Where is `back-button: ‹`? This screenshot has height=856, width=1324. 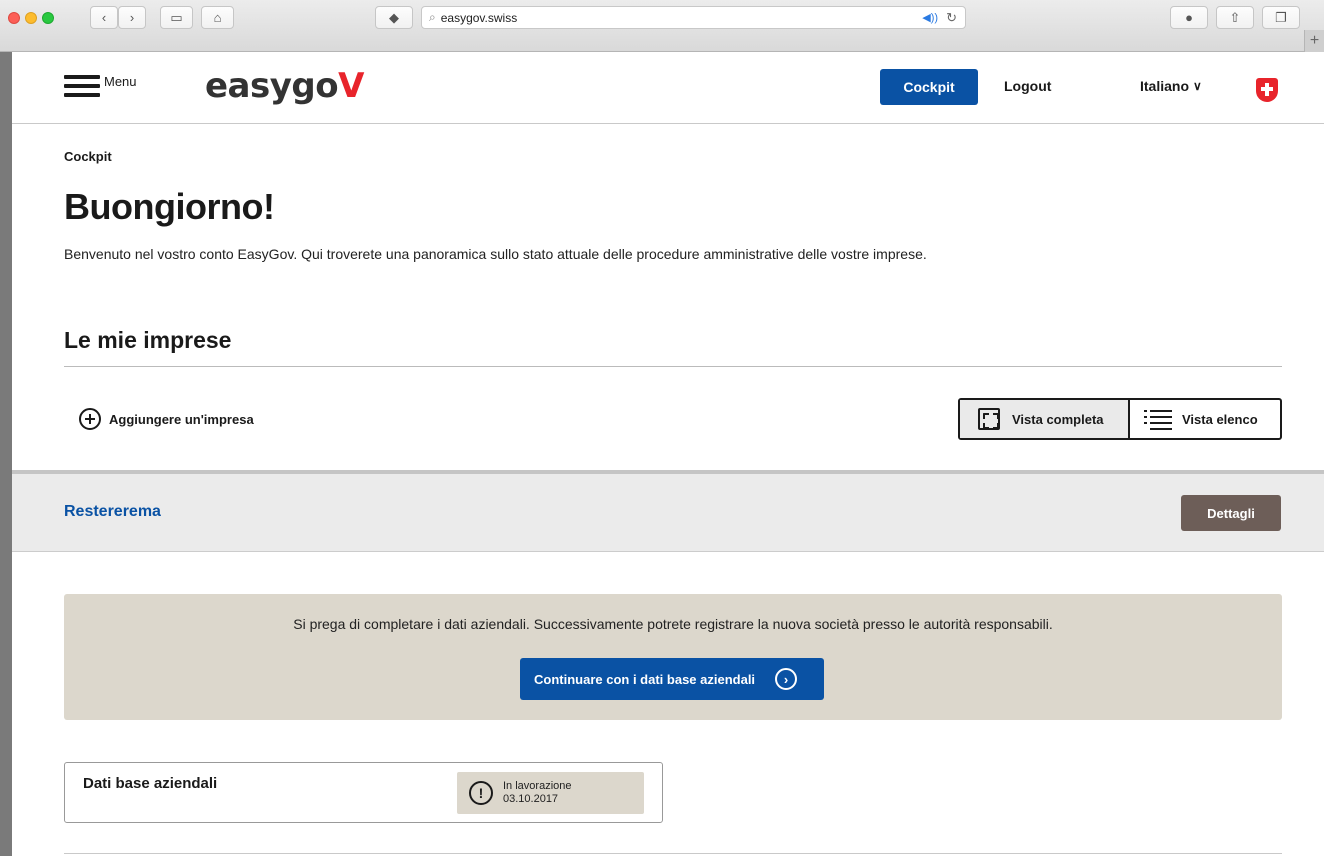 back-button: ‹ is located at coordinates (104, 17).